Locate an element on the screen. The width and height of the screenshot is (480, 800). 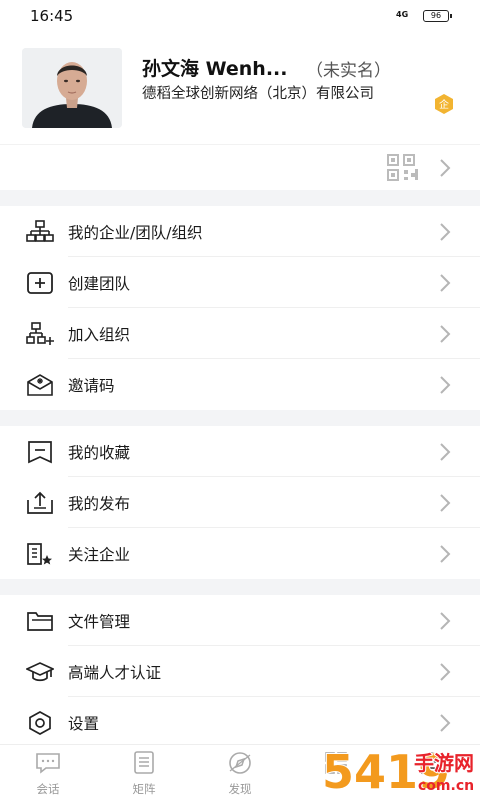
battery-icon: 96 is located at coordinates (437, 16).